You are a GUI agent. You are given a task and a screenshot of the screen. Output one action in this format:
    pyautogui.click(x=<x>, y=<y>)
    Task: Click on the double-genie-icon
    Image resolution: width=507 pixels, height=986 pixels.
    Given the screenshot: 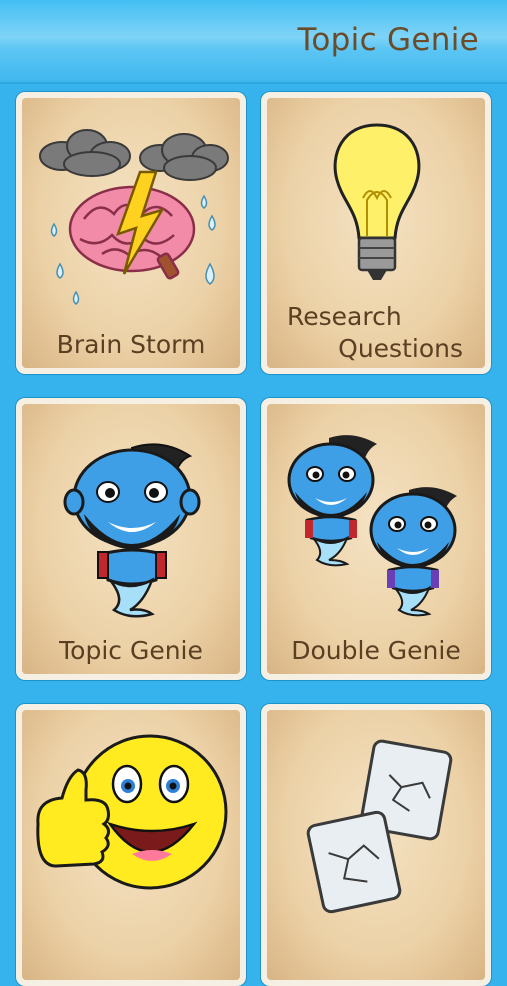 What is the action you would take?
    pyautogui.click(x=372, y=526)
    